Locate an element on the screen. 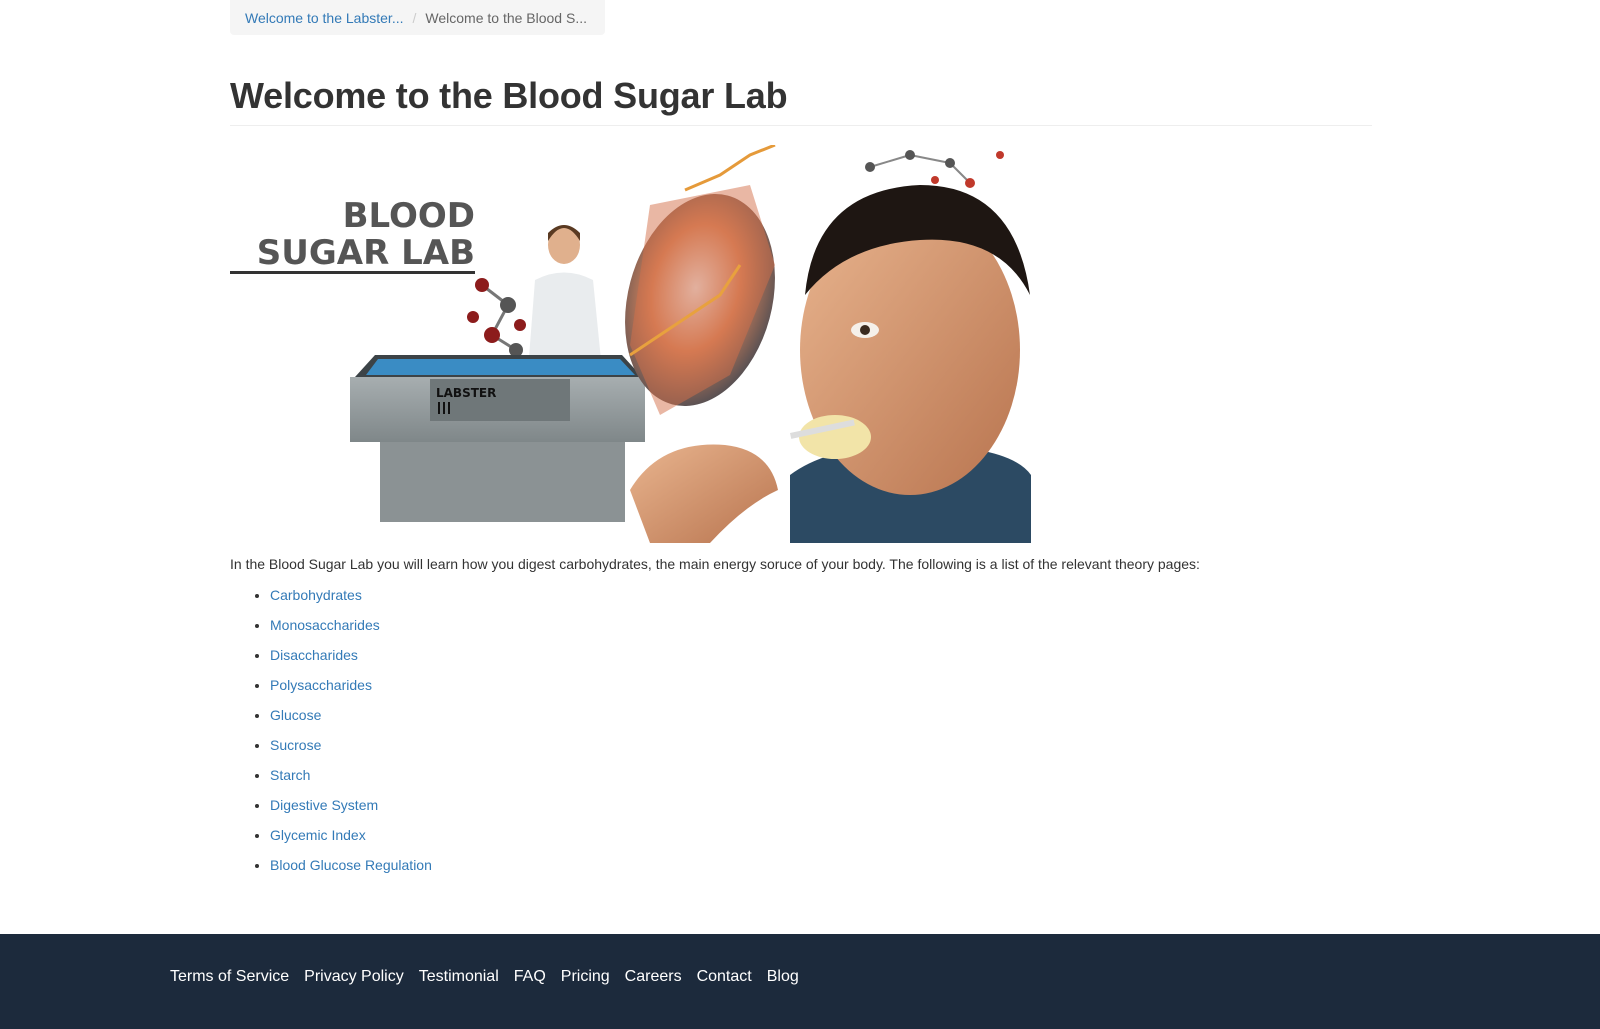  theory-link-glycemic-index: Glycemic Index is located at coordinates (318, 835).